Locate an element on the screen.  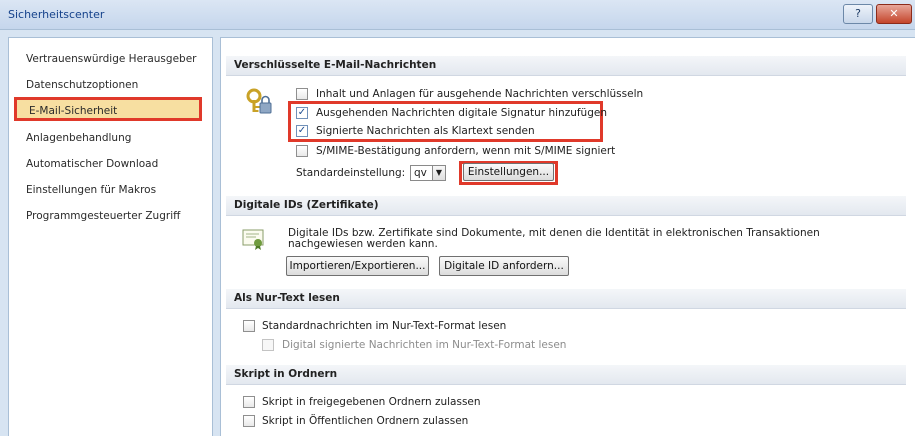
script-shared-folders-checkbox is located at coordinates (249, 402).